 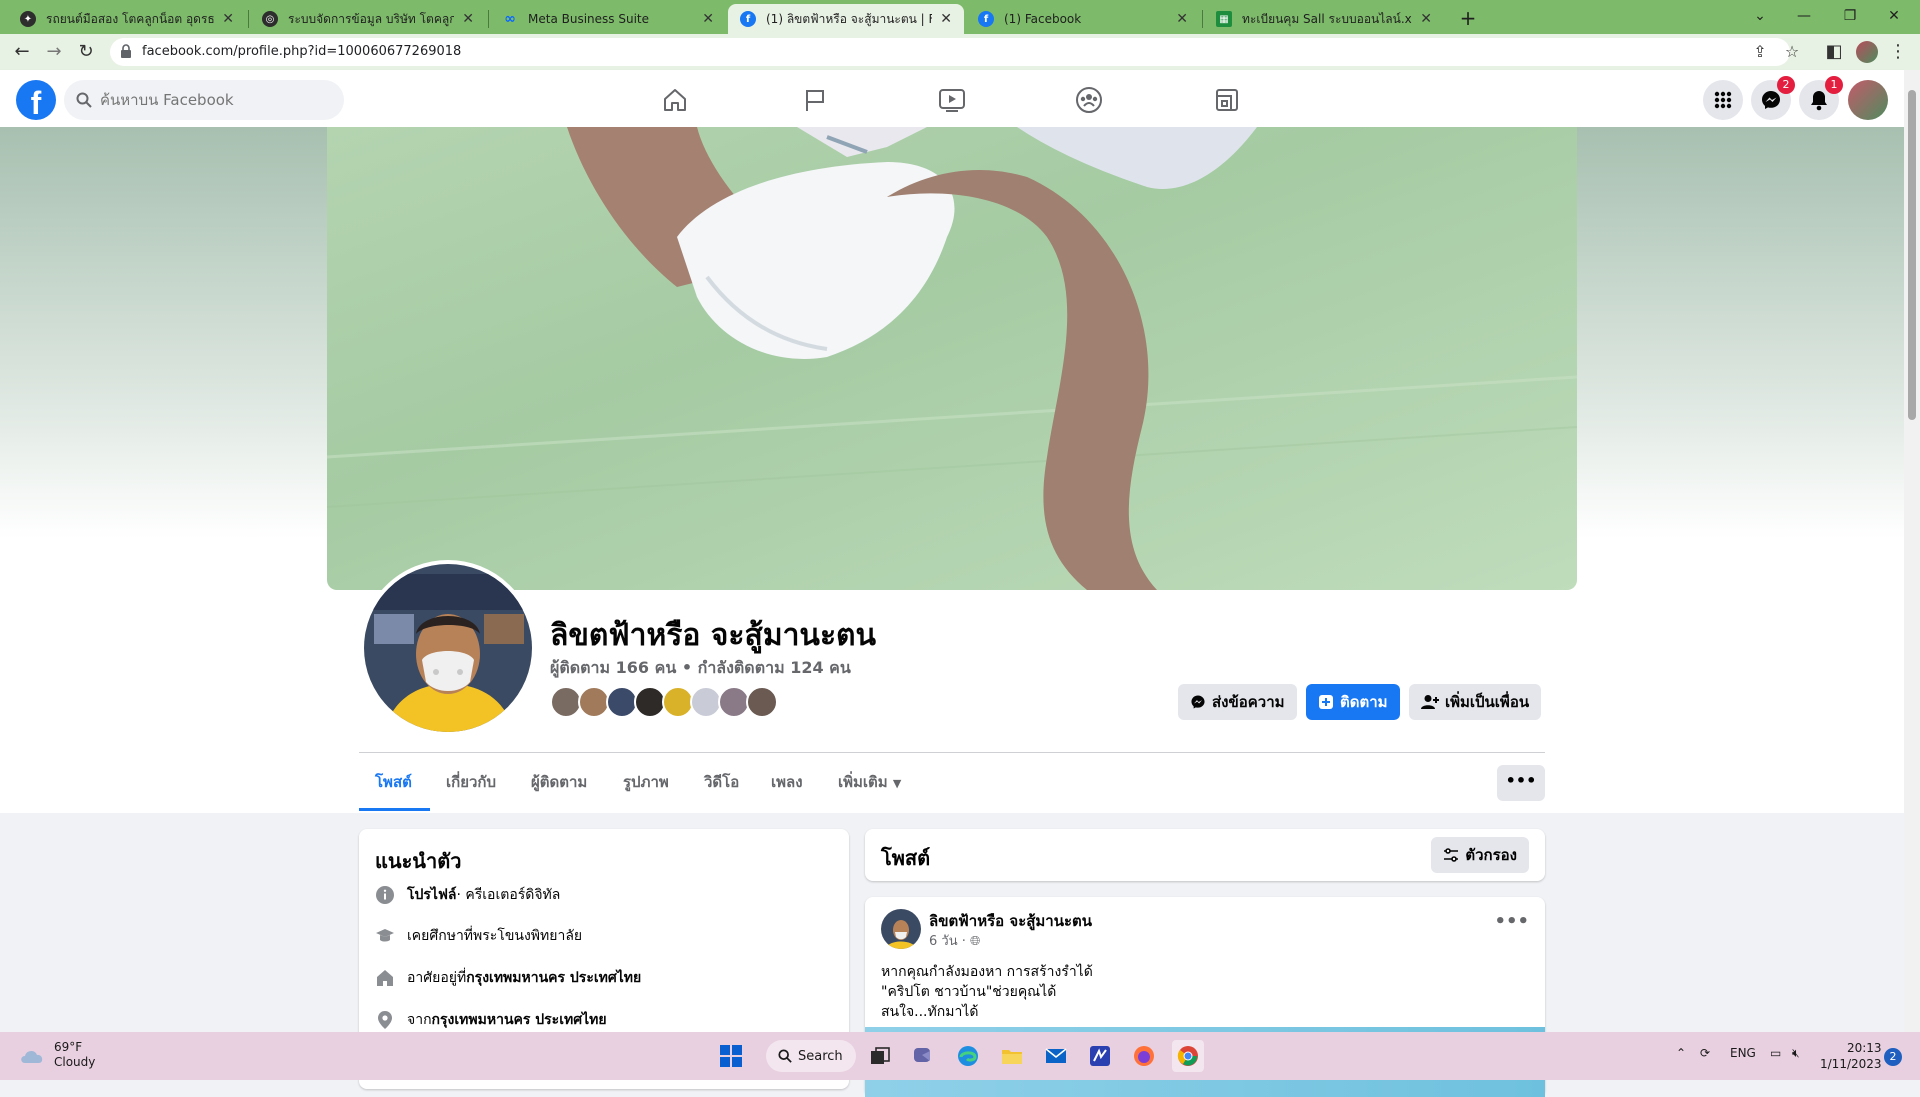 What do you see at coordinates (1792, 51) in the screenshot?
I see `star-icon: ☆` at bounding box center [1792, 51].